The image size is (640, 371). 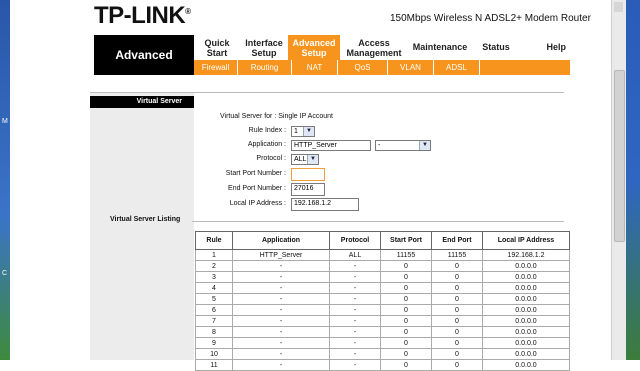 What do you see at coordinates (5, 180) in the screenshot?
I see `desktop-left-strip: M C` at bounding box center [5, 180].